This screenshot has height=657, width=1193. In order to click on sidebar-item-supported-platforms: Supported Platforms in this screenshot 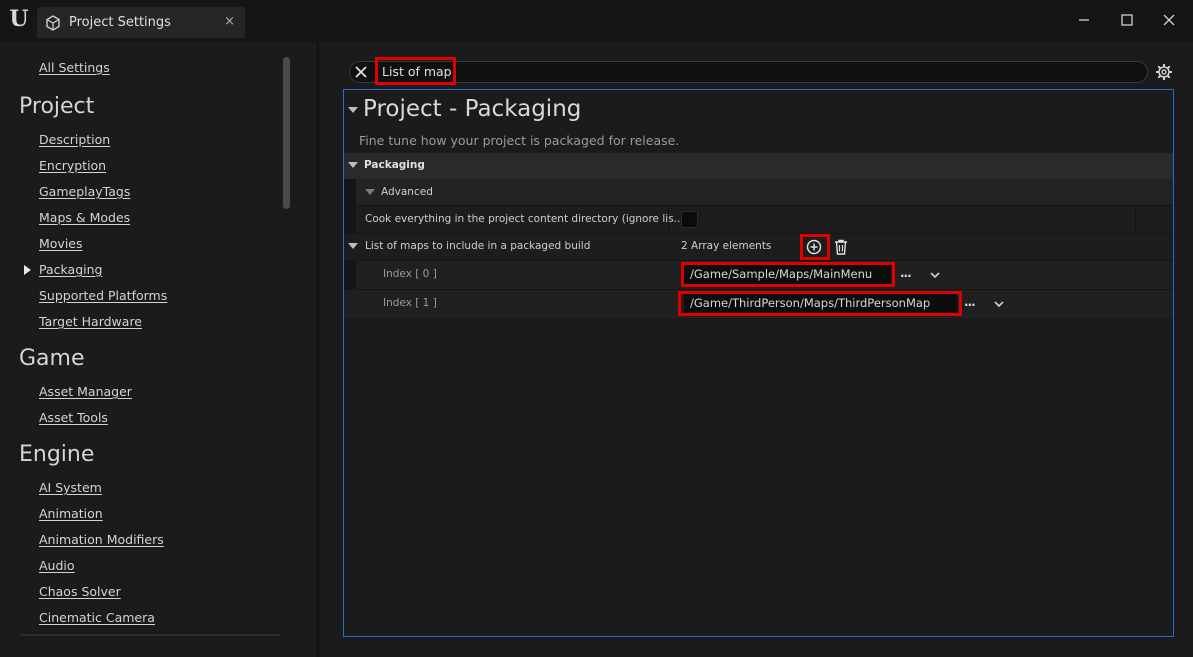, I will do `click(103, 295)`.